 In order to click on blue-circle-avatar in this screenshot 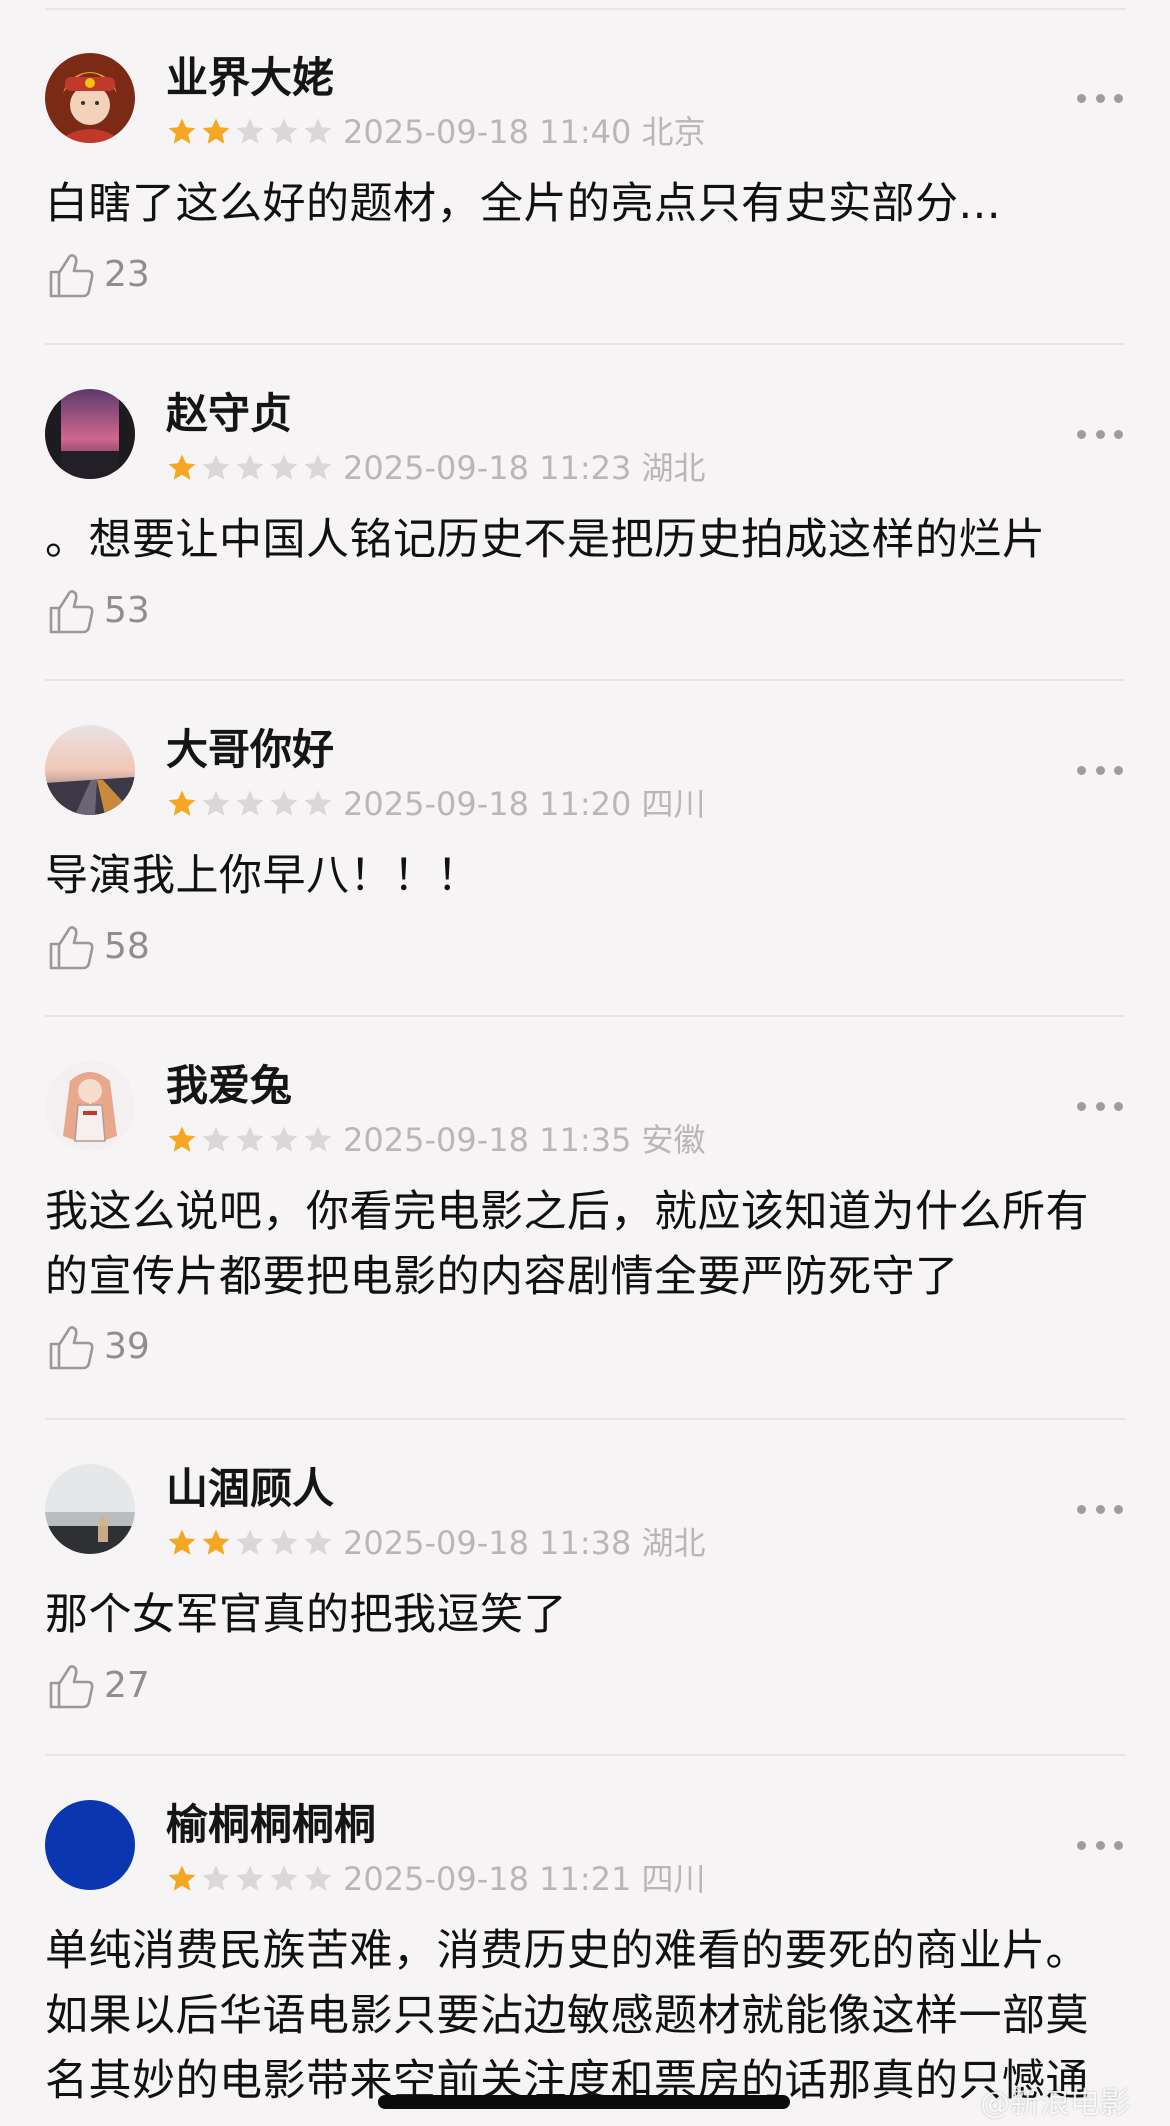, I will do `click(90, 1845)`.